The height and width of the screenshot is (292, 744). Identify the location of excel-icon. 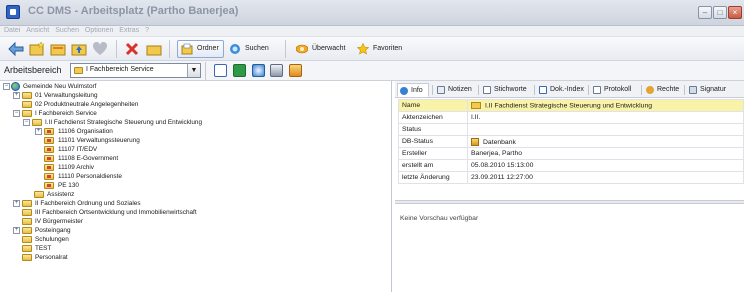
(239, 70).